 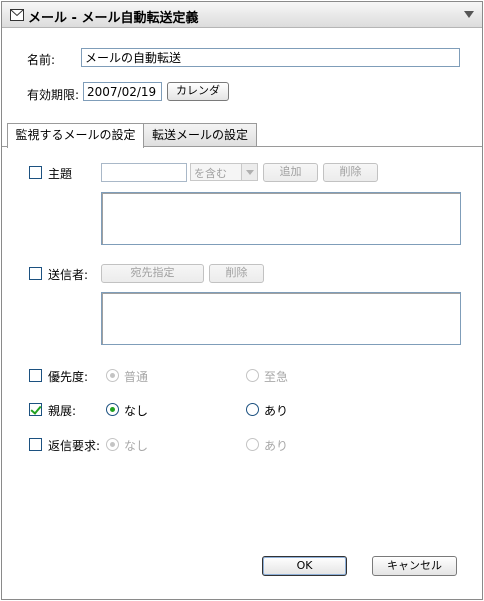 I want to click on priority-normal-radio, so click(x=112, y=375).